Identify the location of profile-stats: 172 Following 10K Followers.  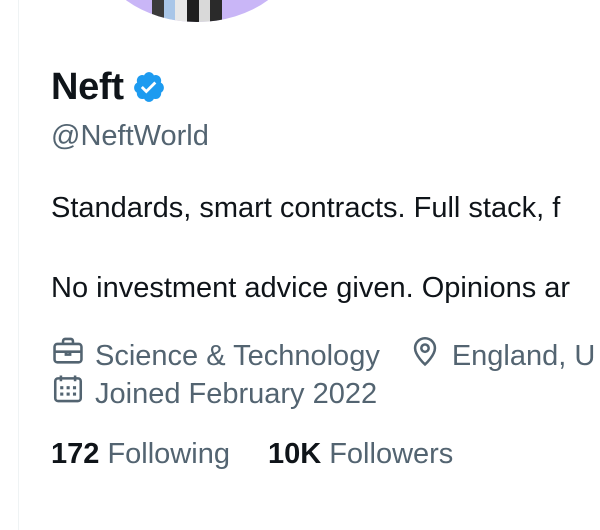
(271, 454).